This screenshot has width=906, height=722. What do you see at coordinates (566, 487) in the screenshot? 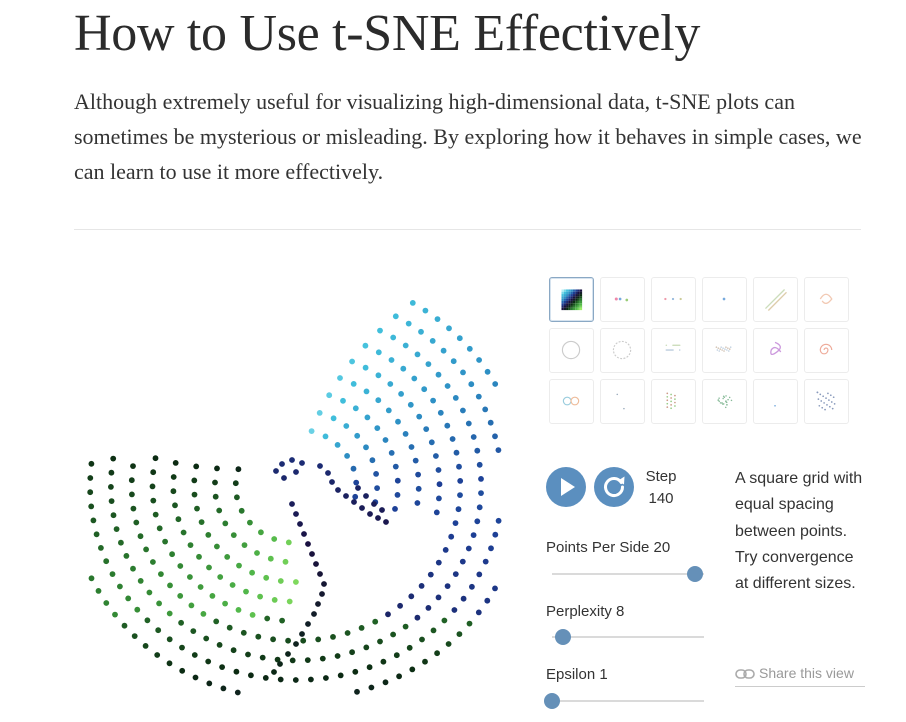
I see `play-button` at bounding box center [566, 487].